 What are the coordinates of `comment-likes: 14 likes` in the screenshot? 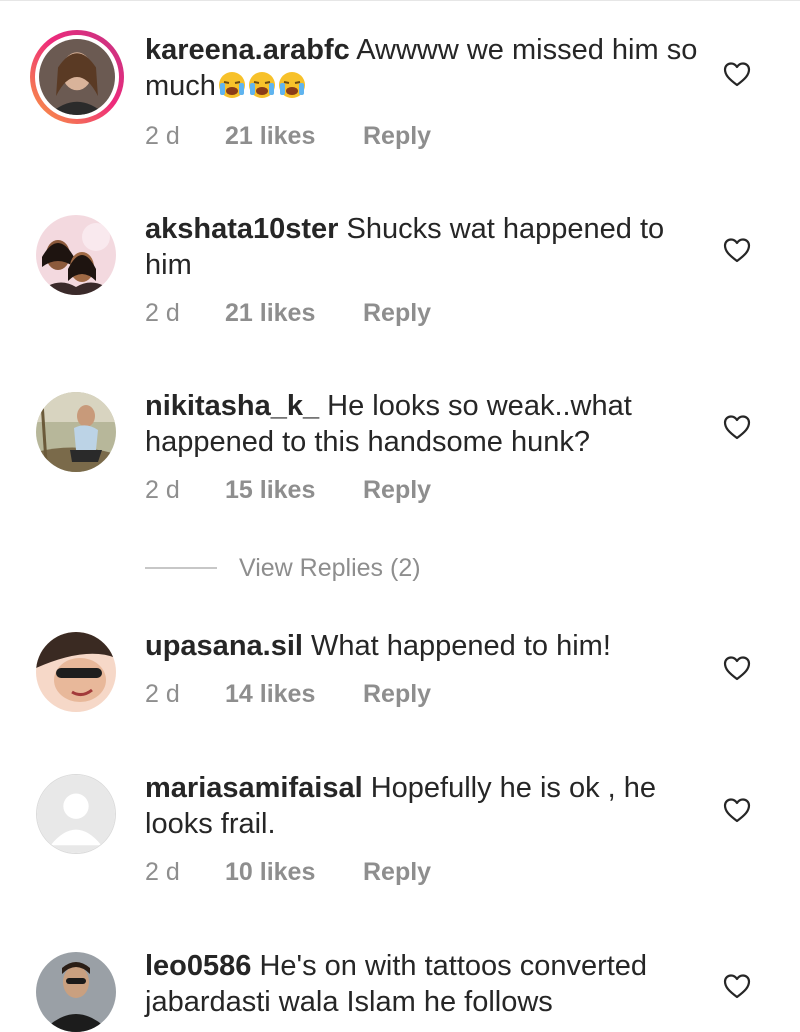 It's located at (294, 694).